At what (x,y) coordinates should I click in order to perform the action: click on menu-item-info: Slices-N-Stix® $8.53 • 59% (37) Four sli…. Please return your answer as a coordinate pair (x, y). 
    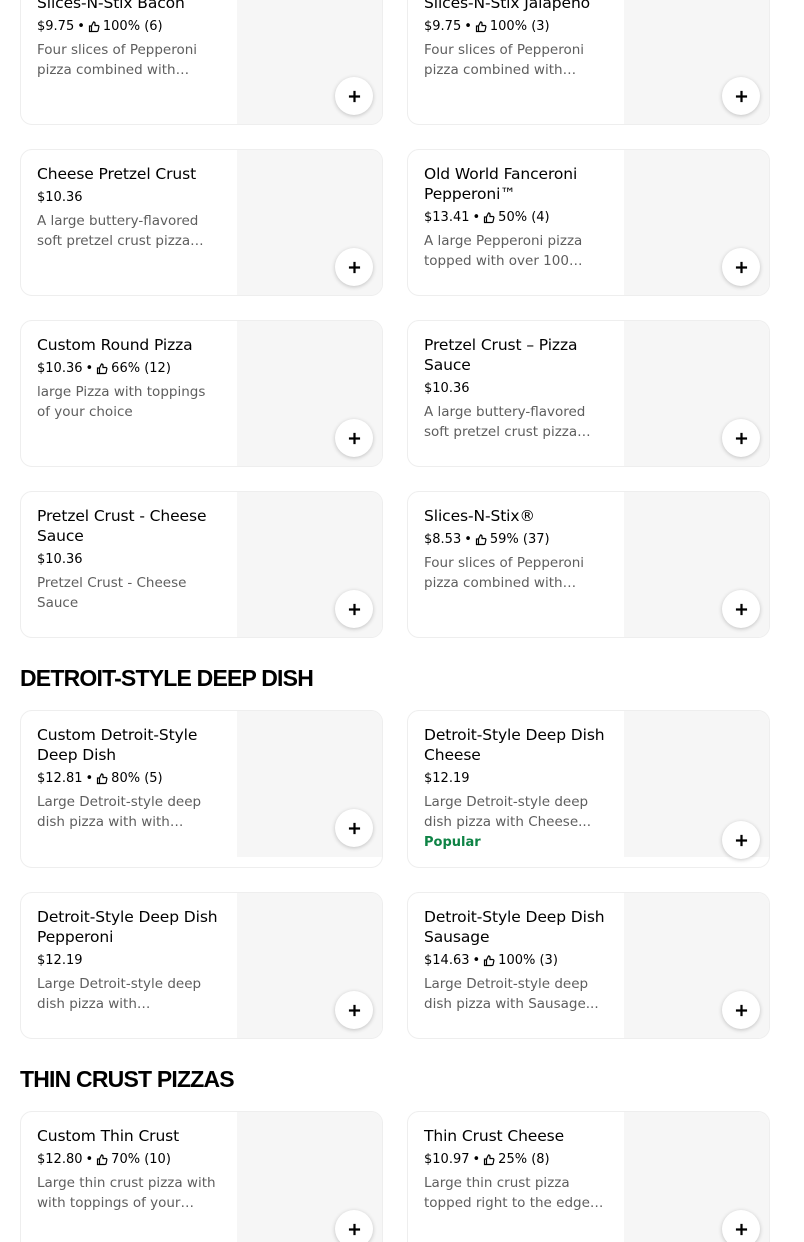
    Looking at the image, I should click on (516, 549).